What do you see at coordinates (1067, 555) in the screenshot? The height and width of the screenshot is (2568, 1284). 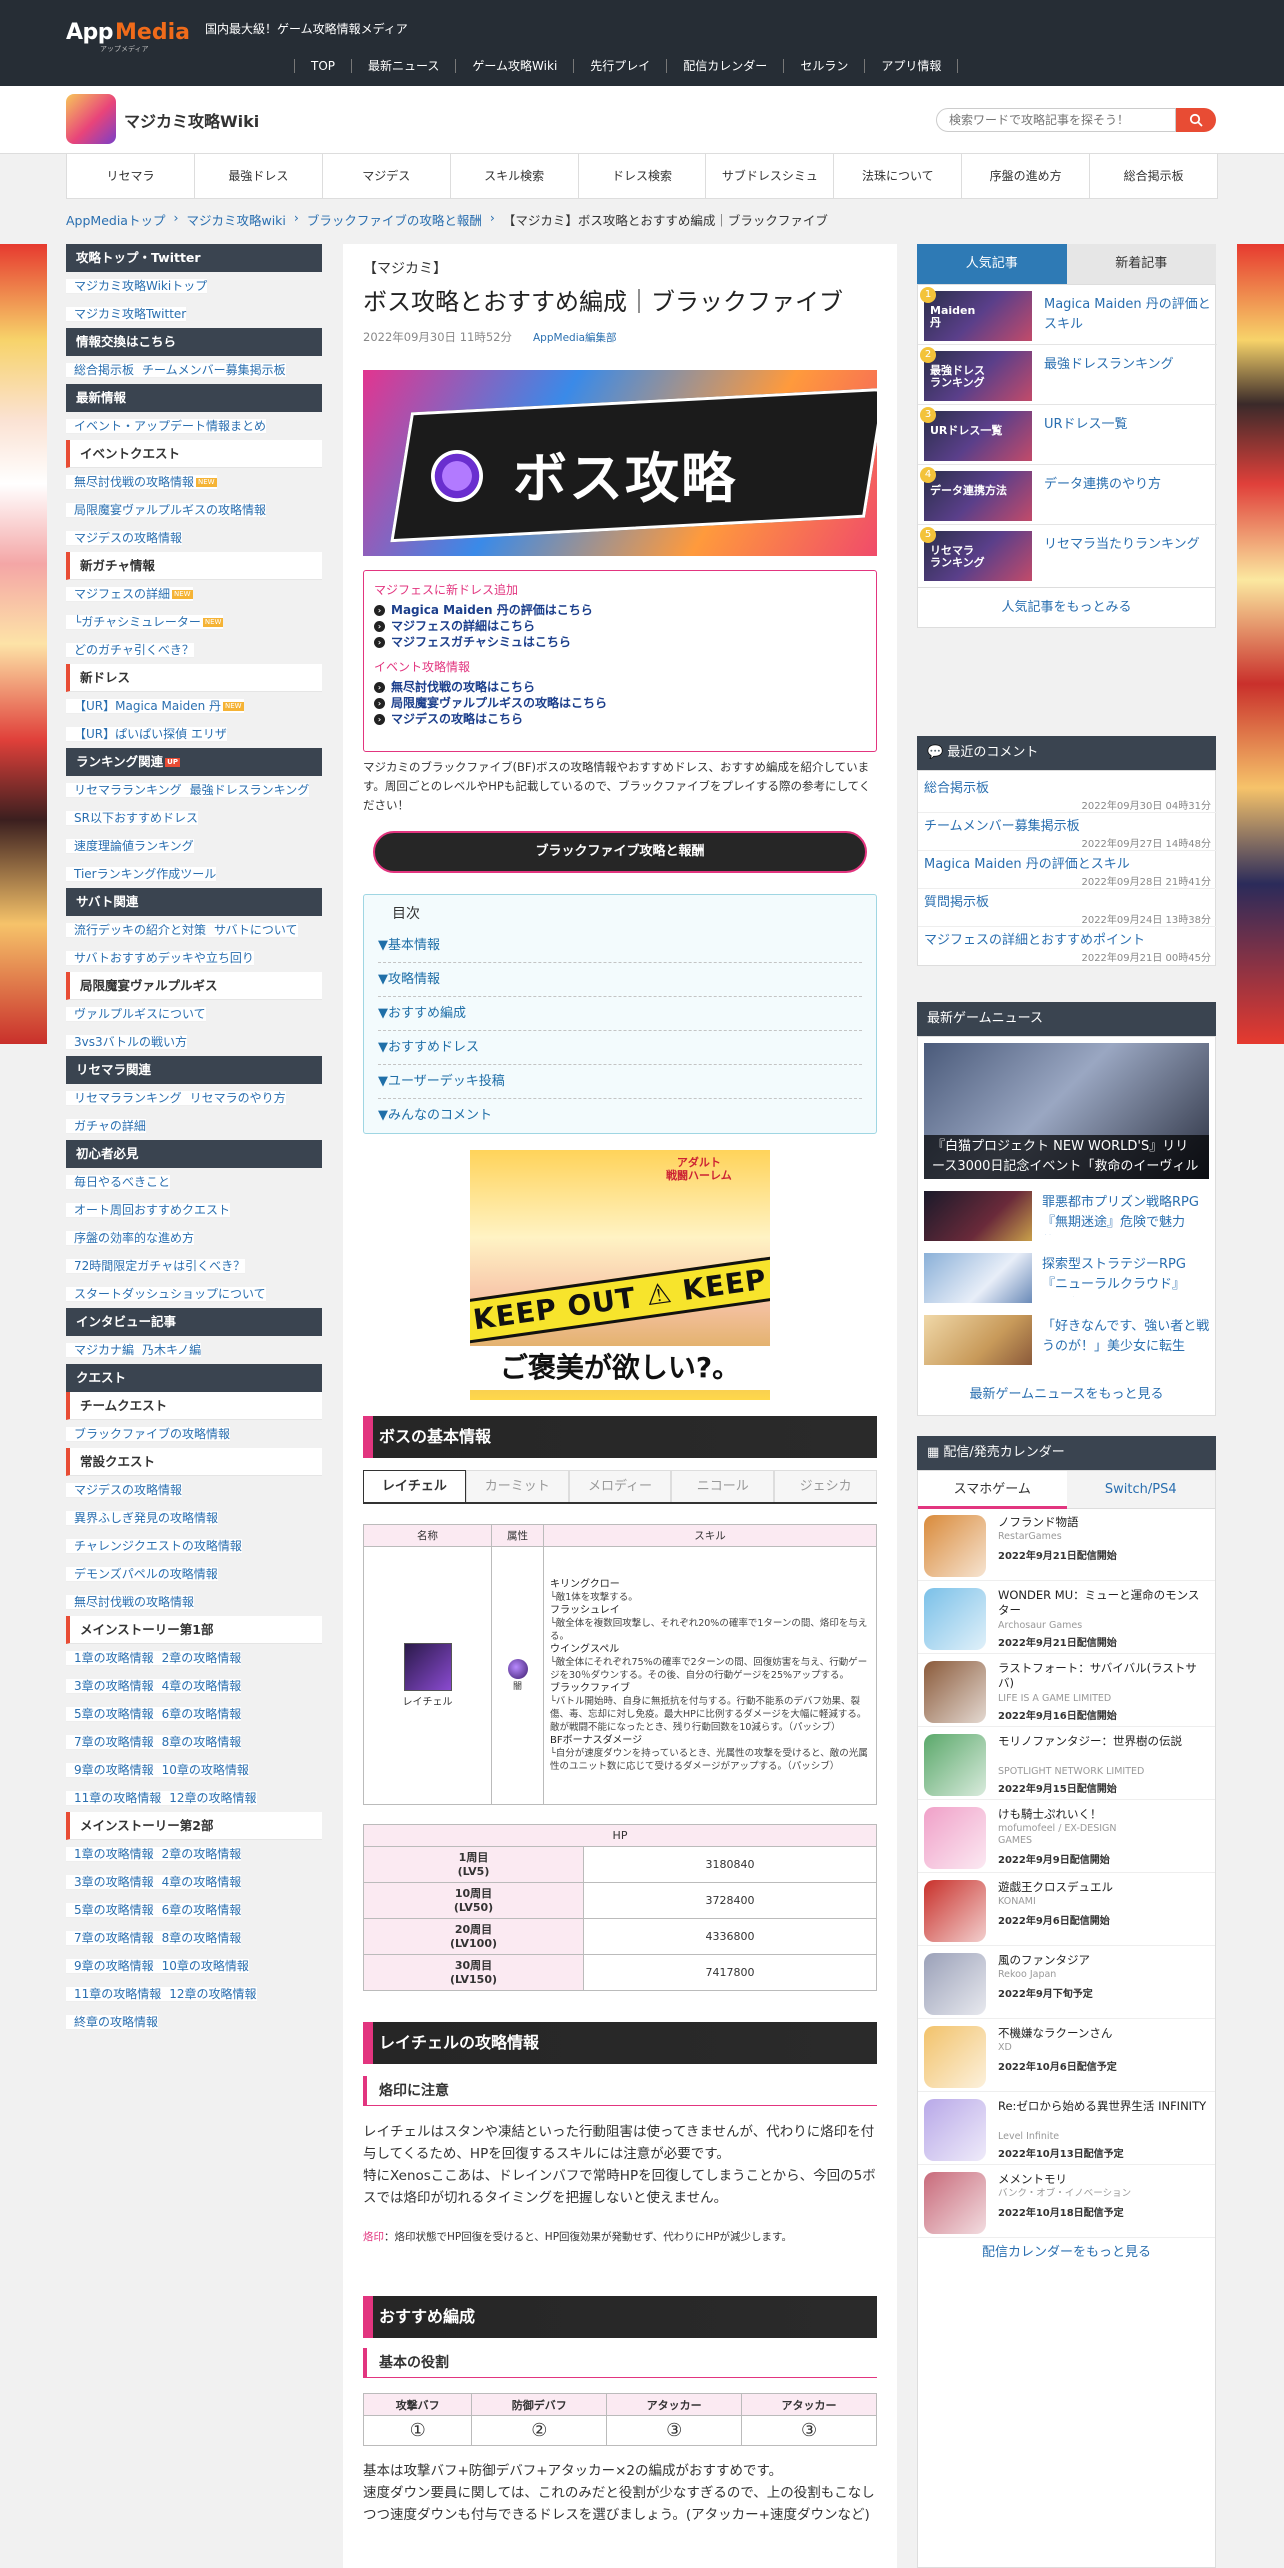 I see `popular-item: リセマラ ランキング 5 リセマラ当たりランキング` at bounding box center [1067, 555].